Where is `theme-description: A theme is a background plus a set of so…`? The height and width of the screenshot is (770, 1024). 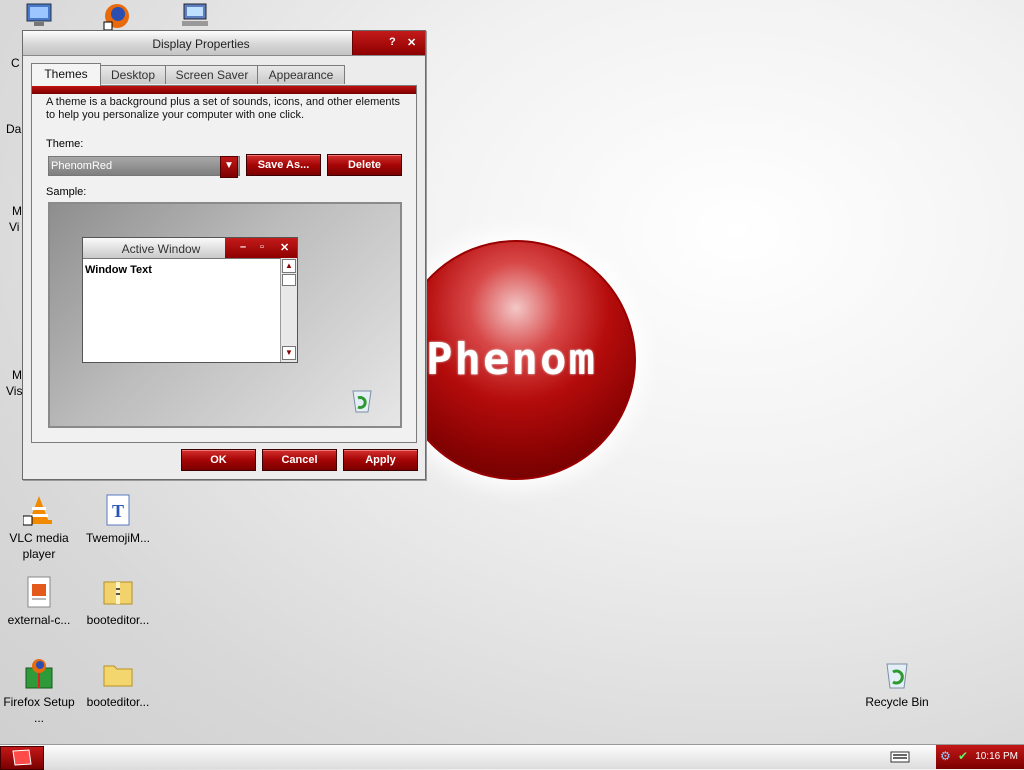
theme-description: A theme is a background plus a set of so… is located at coordinates (223, 108).